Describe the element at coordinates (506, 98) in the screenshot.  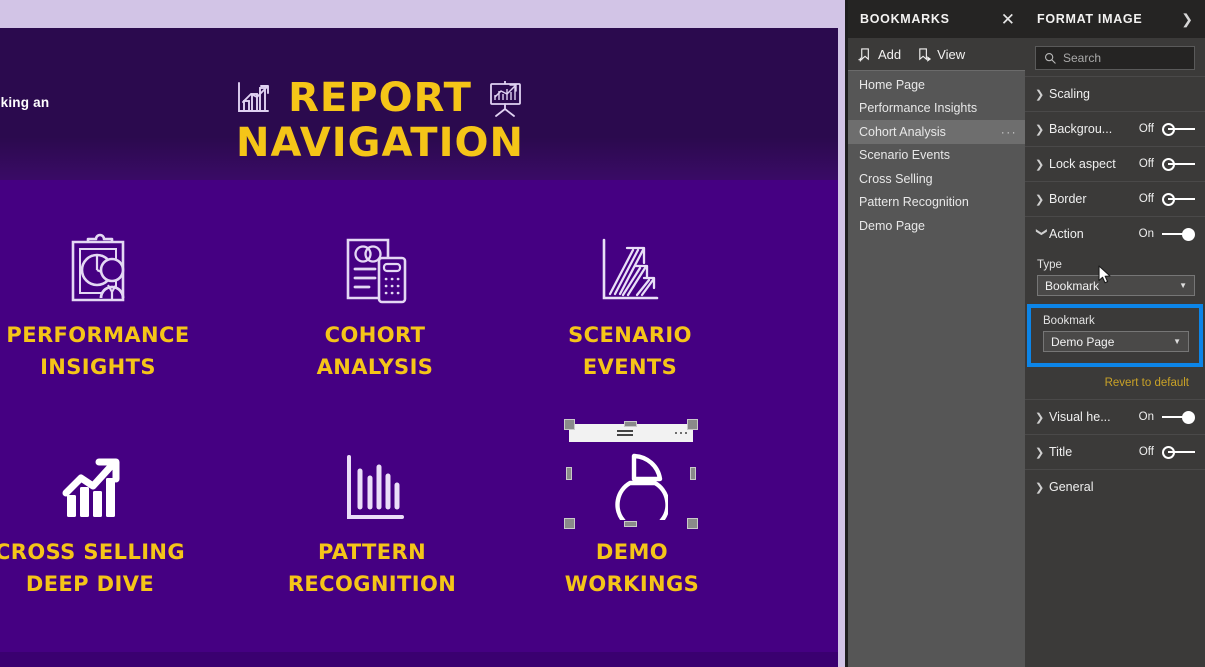
I see `presentation-chart-icon` at that location.